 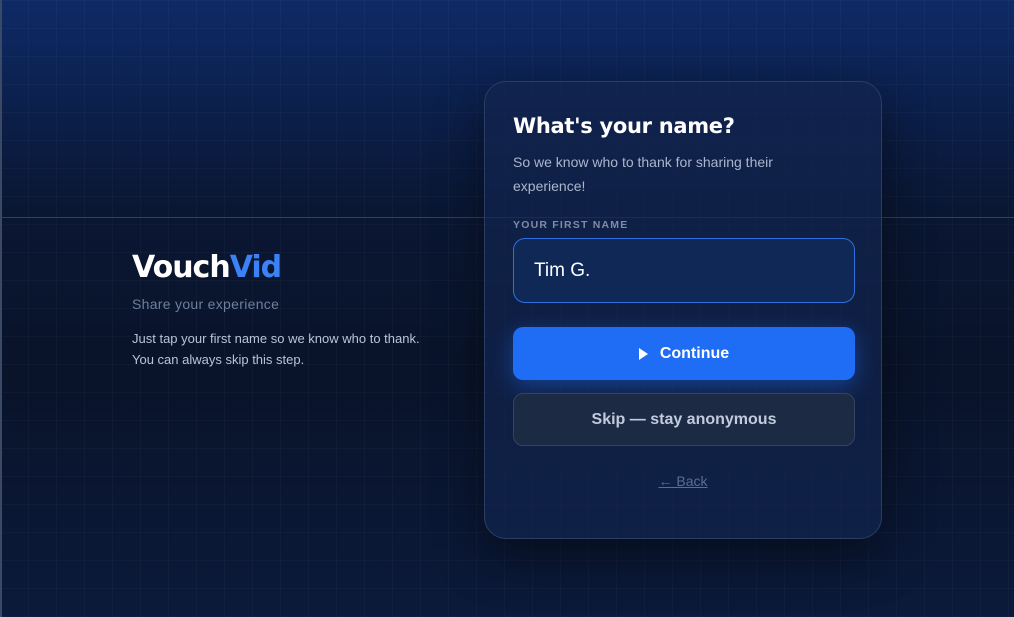 I want to click on continue-button: Continue, so click(x=684, y=353).